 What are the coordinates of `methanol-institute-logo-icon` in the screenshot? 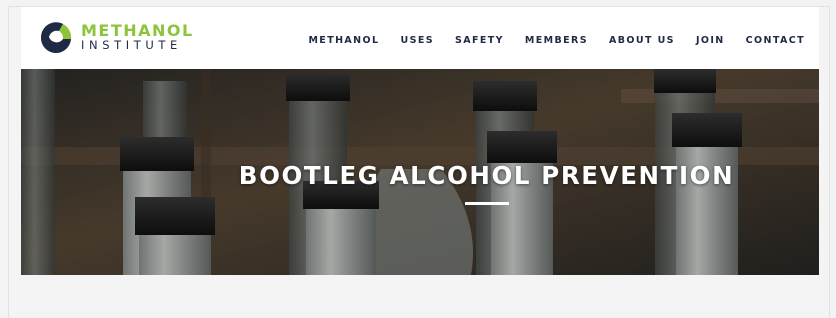 It's located at (56, 37).